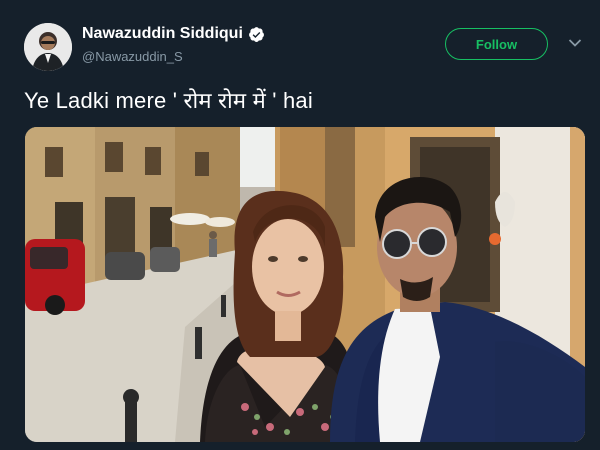  What do you see at coordinates (168, 100) in the screenshot?
I see `tweet-text: Ye Ladki mere ' रोम रोम में ' hai` at bounding box center [168, 100].